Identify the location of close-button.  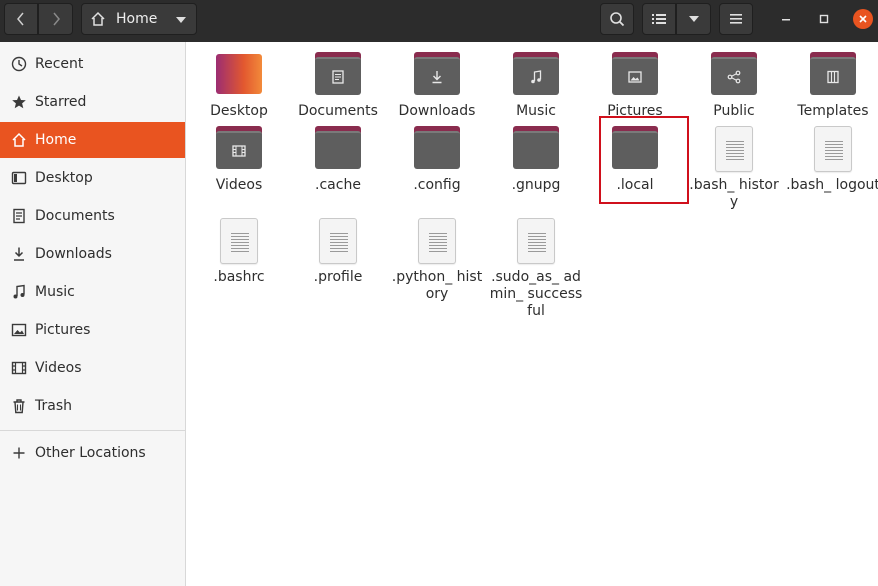
(863, 19).